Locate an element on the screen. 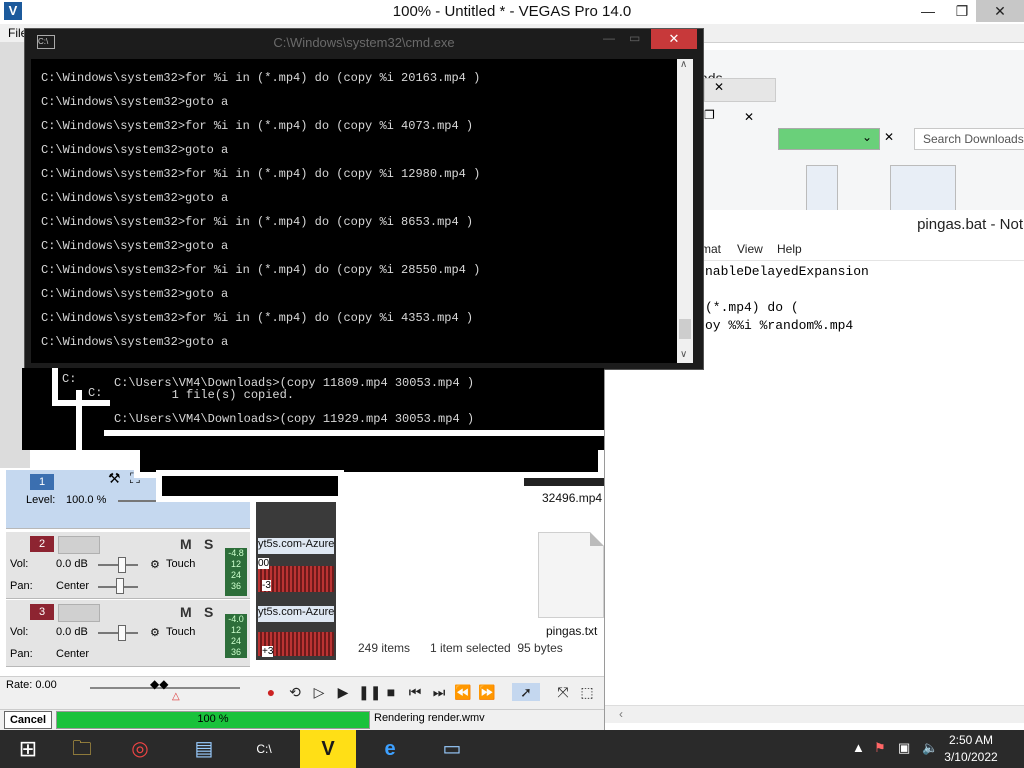 Image resolution: width=1024 pixels, height=768 pixels. address-clear-icon: ✕ is located at coordinates (889, 137).